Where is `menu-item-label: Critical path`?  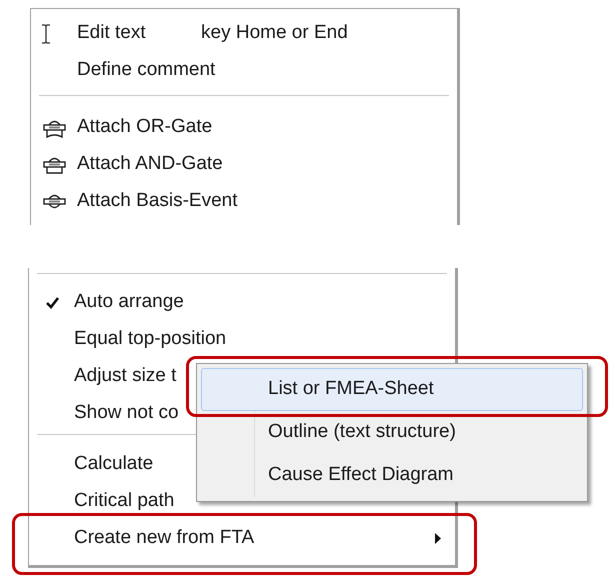
menu-item-label: Critical path is located at coordinates (124, 501).